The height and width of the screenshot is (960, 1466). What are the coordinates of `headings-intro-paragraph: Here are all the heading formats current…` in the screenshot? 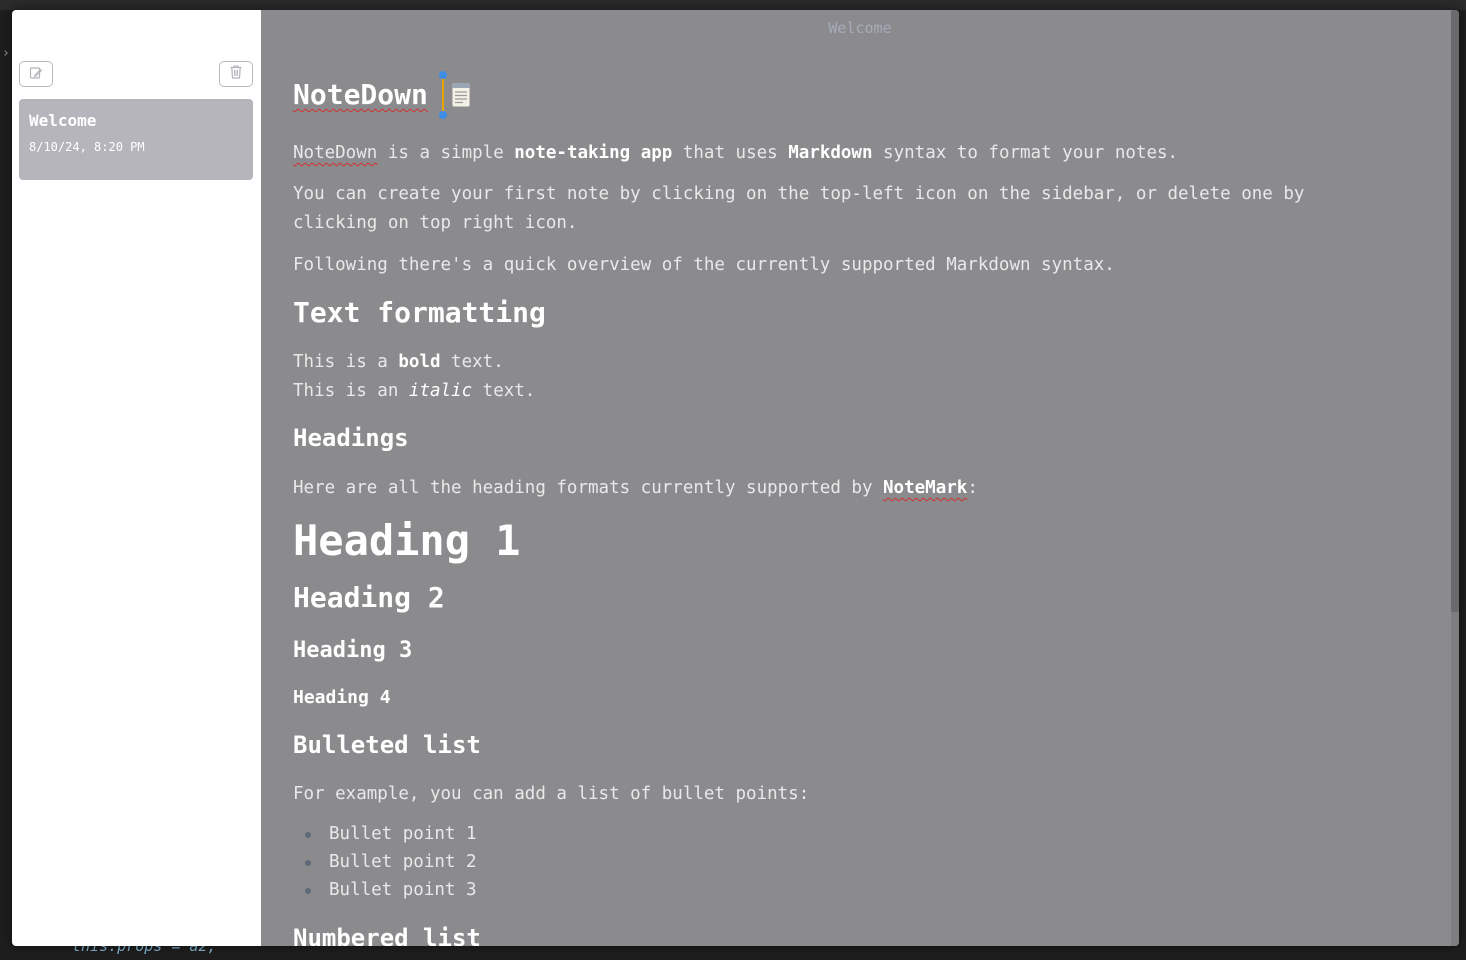 It's located at (635, 488).